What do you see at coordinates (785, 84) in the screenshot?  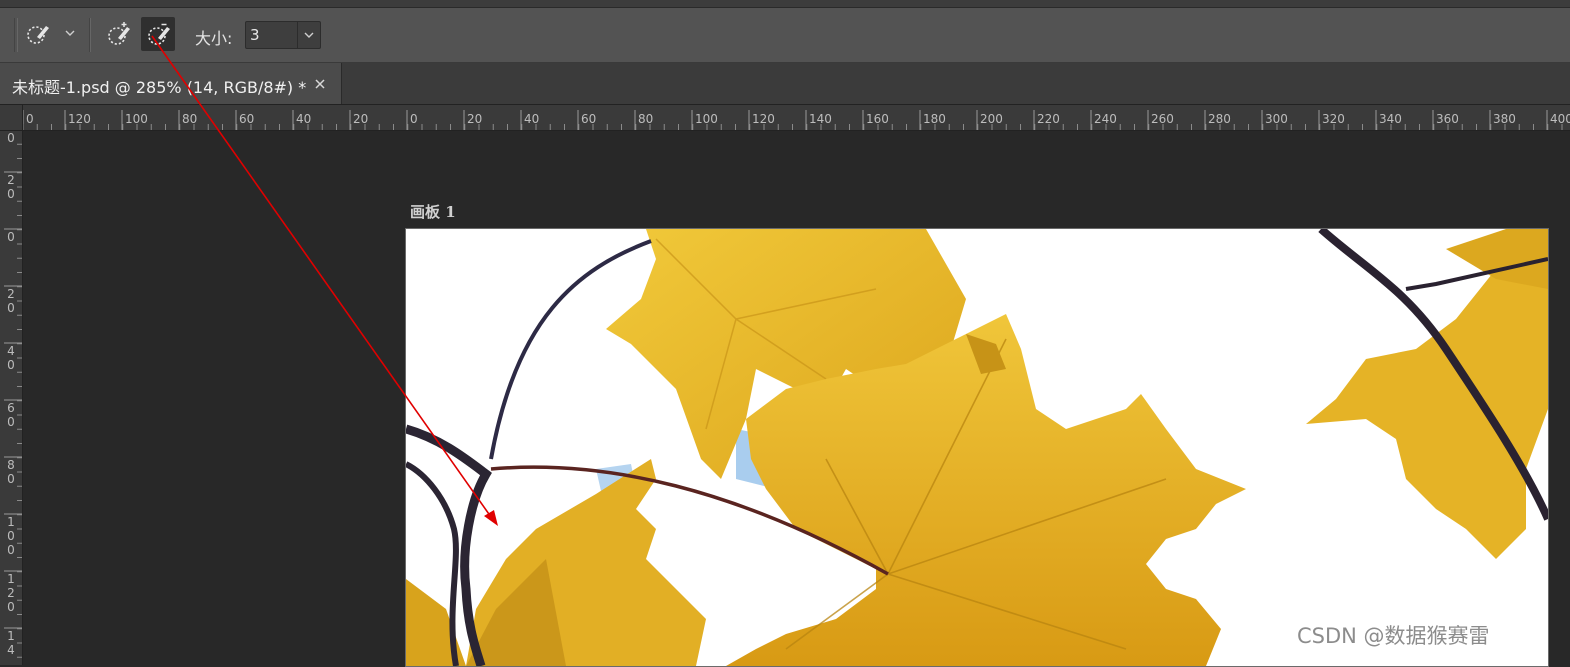 I see `document-tab-bar: 未标题-1.psd @ 285% (14, RGB/8#) *` at bounding box center [785, 84].